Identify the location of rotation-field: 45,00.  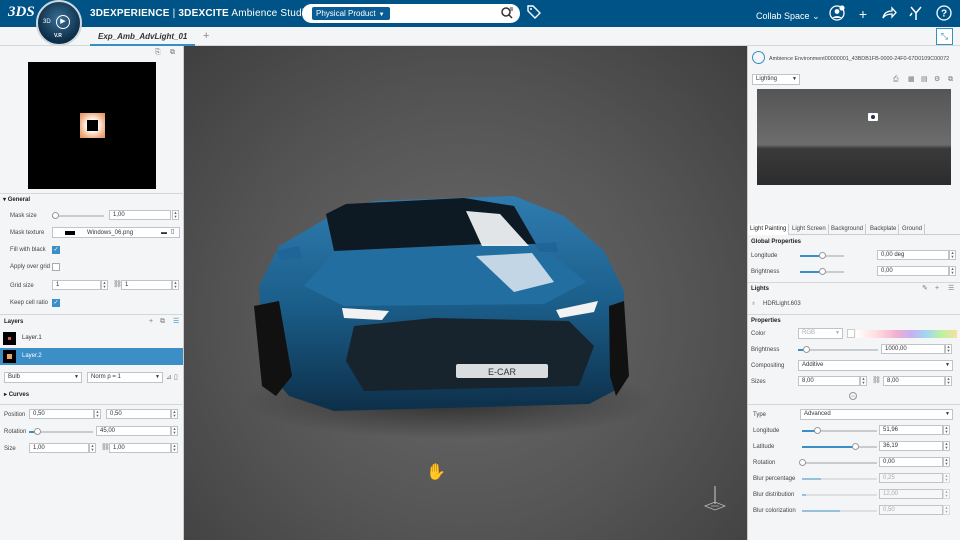
(133, 431).